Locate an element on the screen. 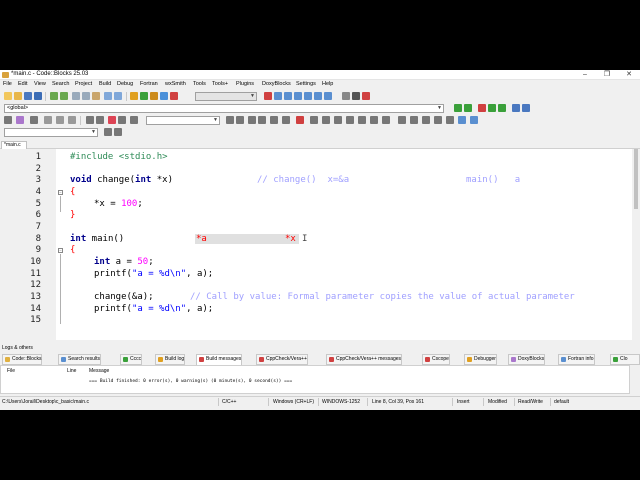  jump-forward-icon is located at coordinates (468, 108).